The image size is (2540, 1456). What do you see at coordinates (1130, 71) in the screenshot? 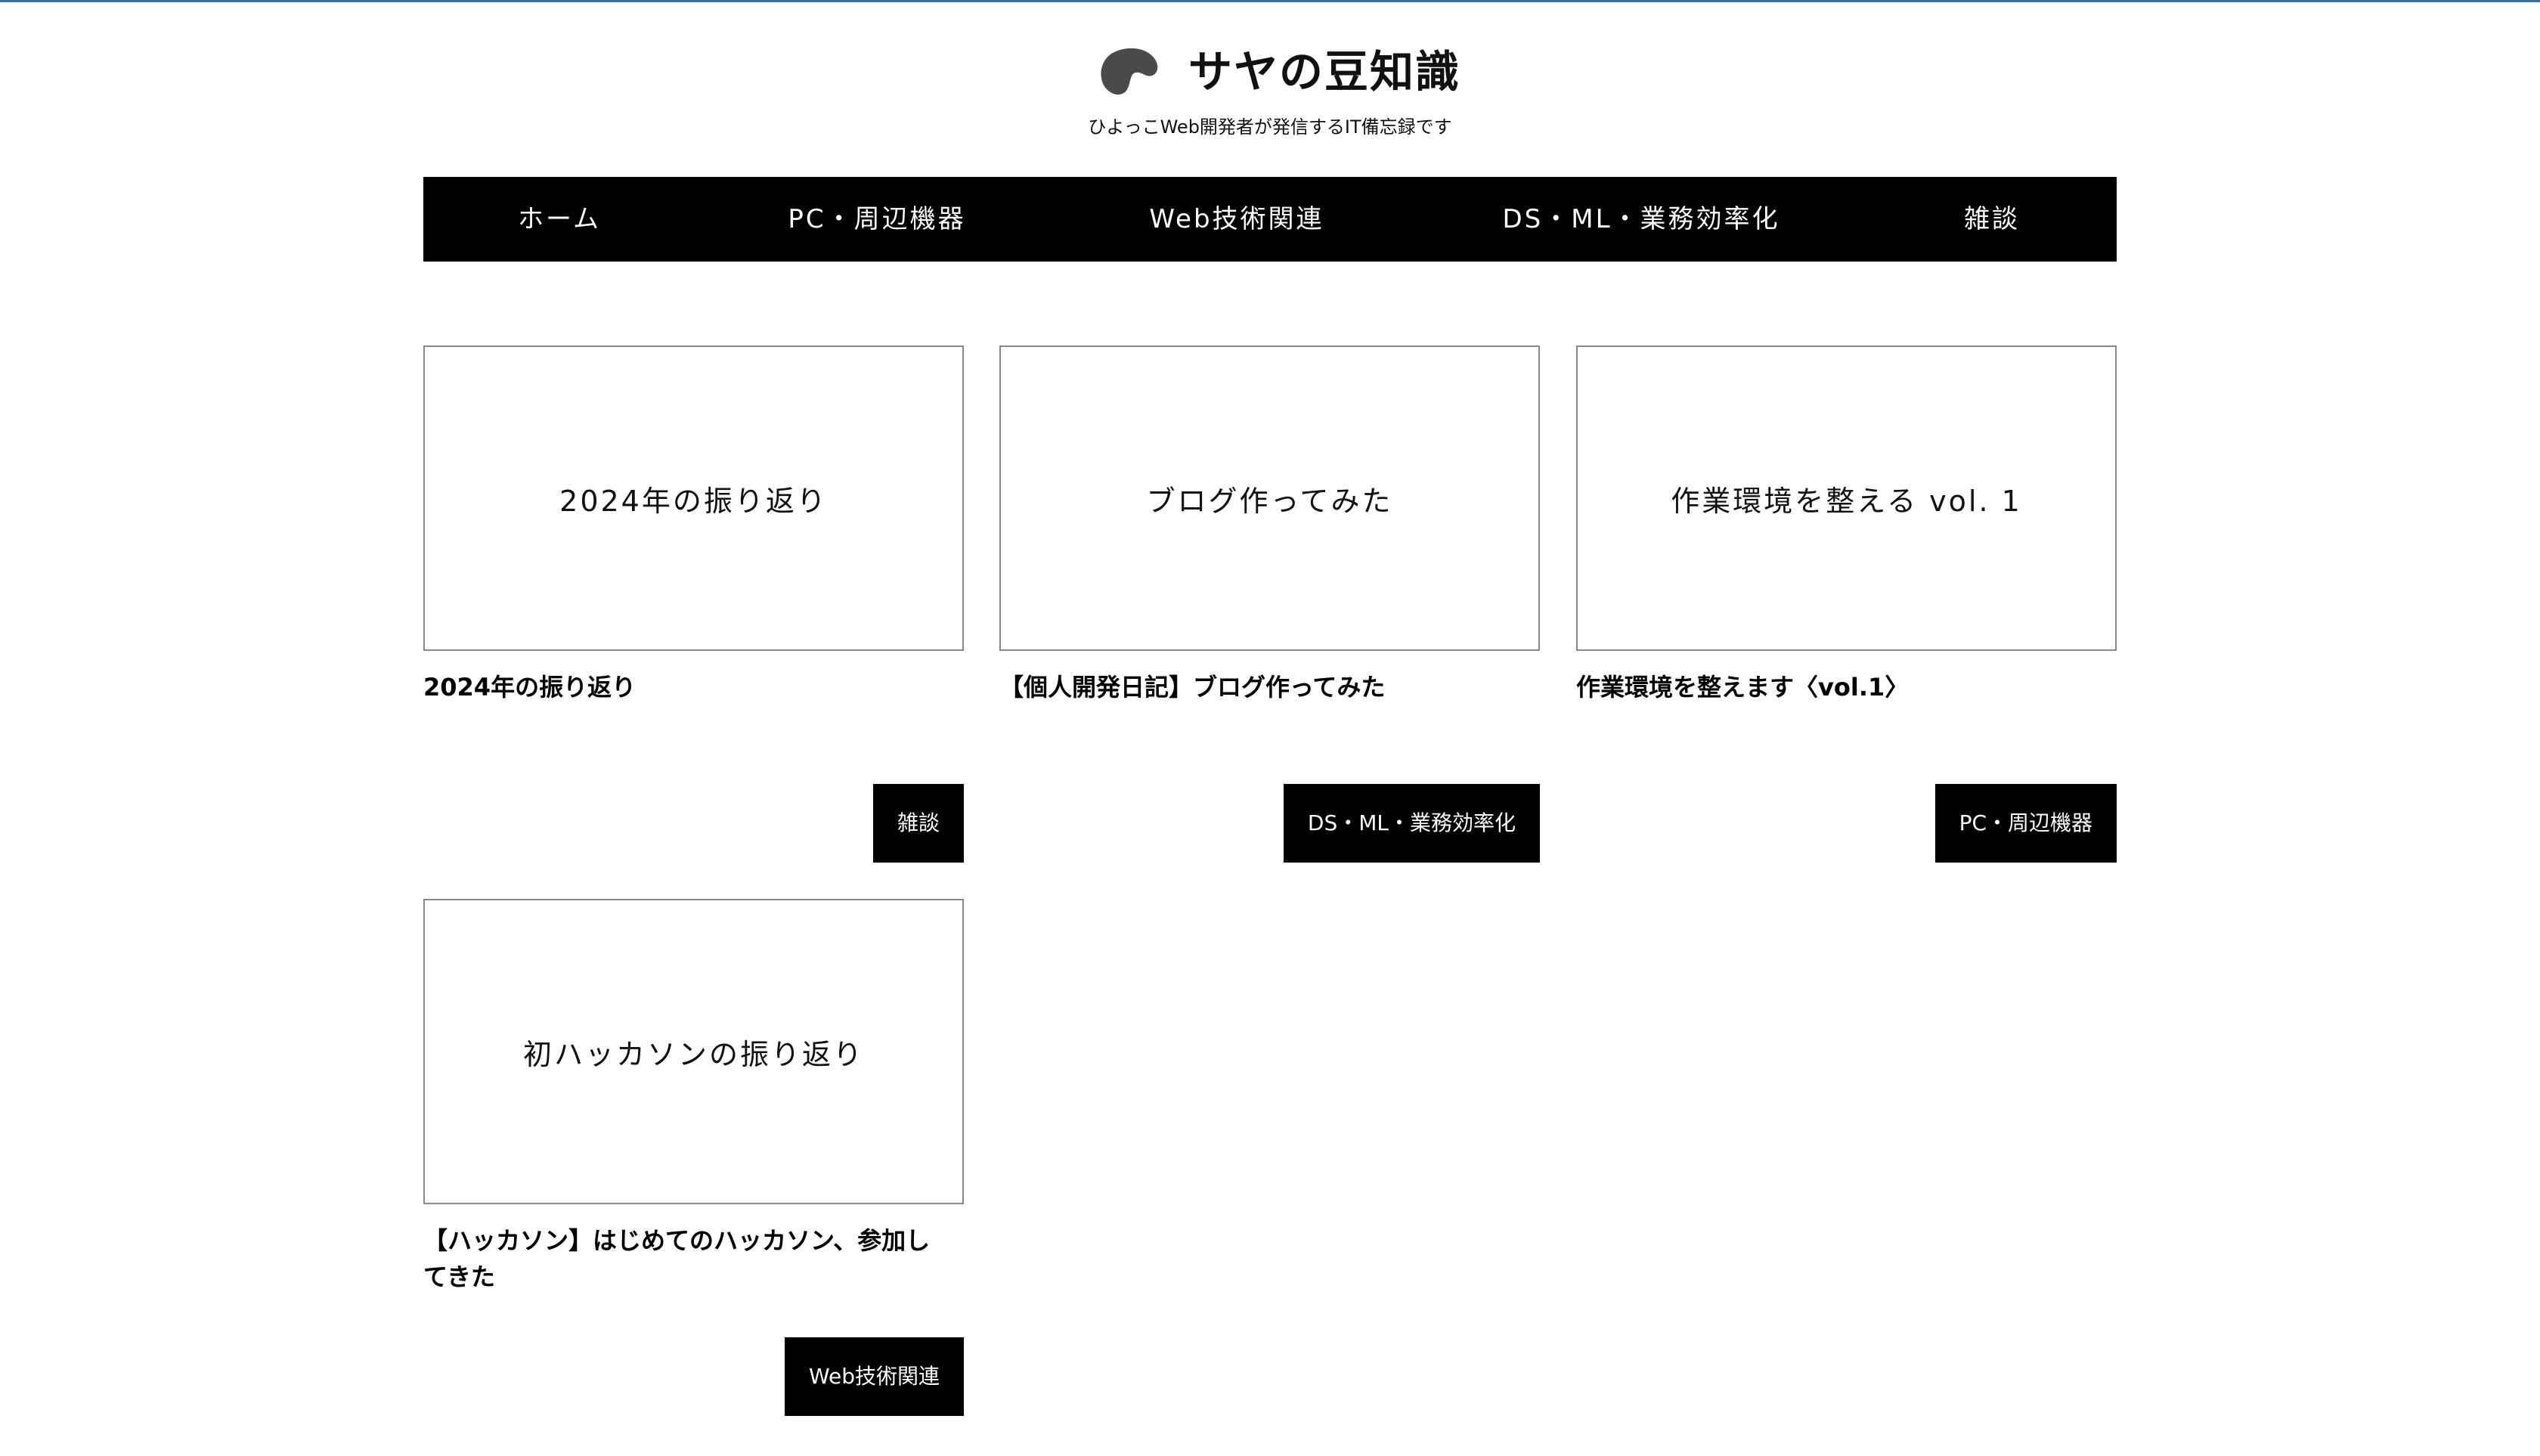
I see `bean-logo-icon` at bounding box center [1130, 71].